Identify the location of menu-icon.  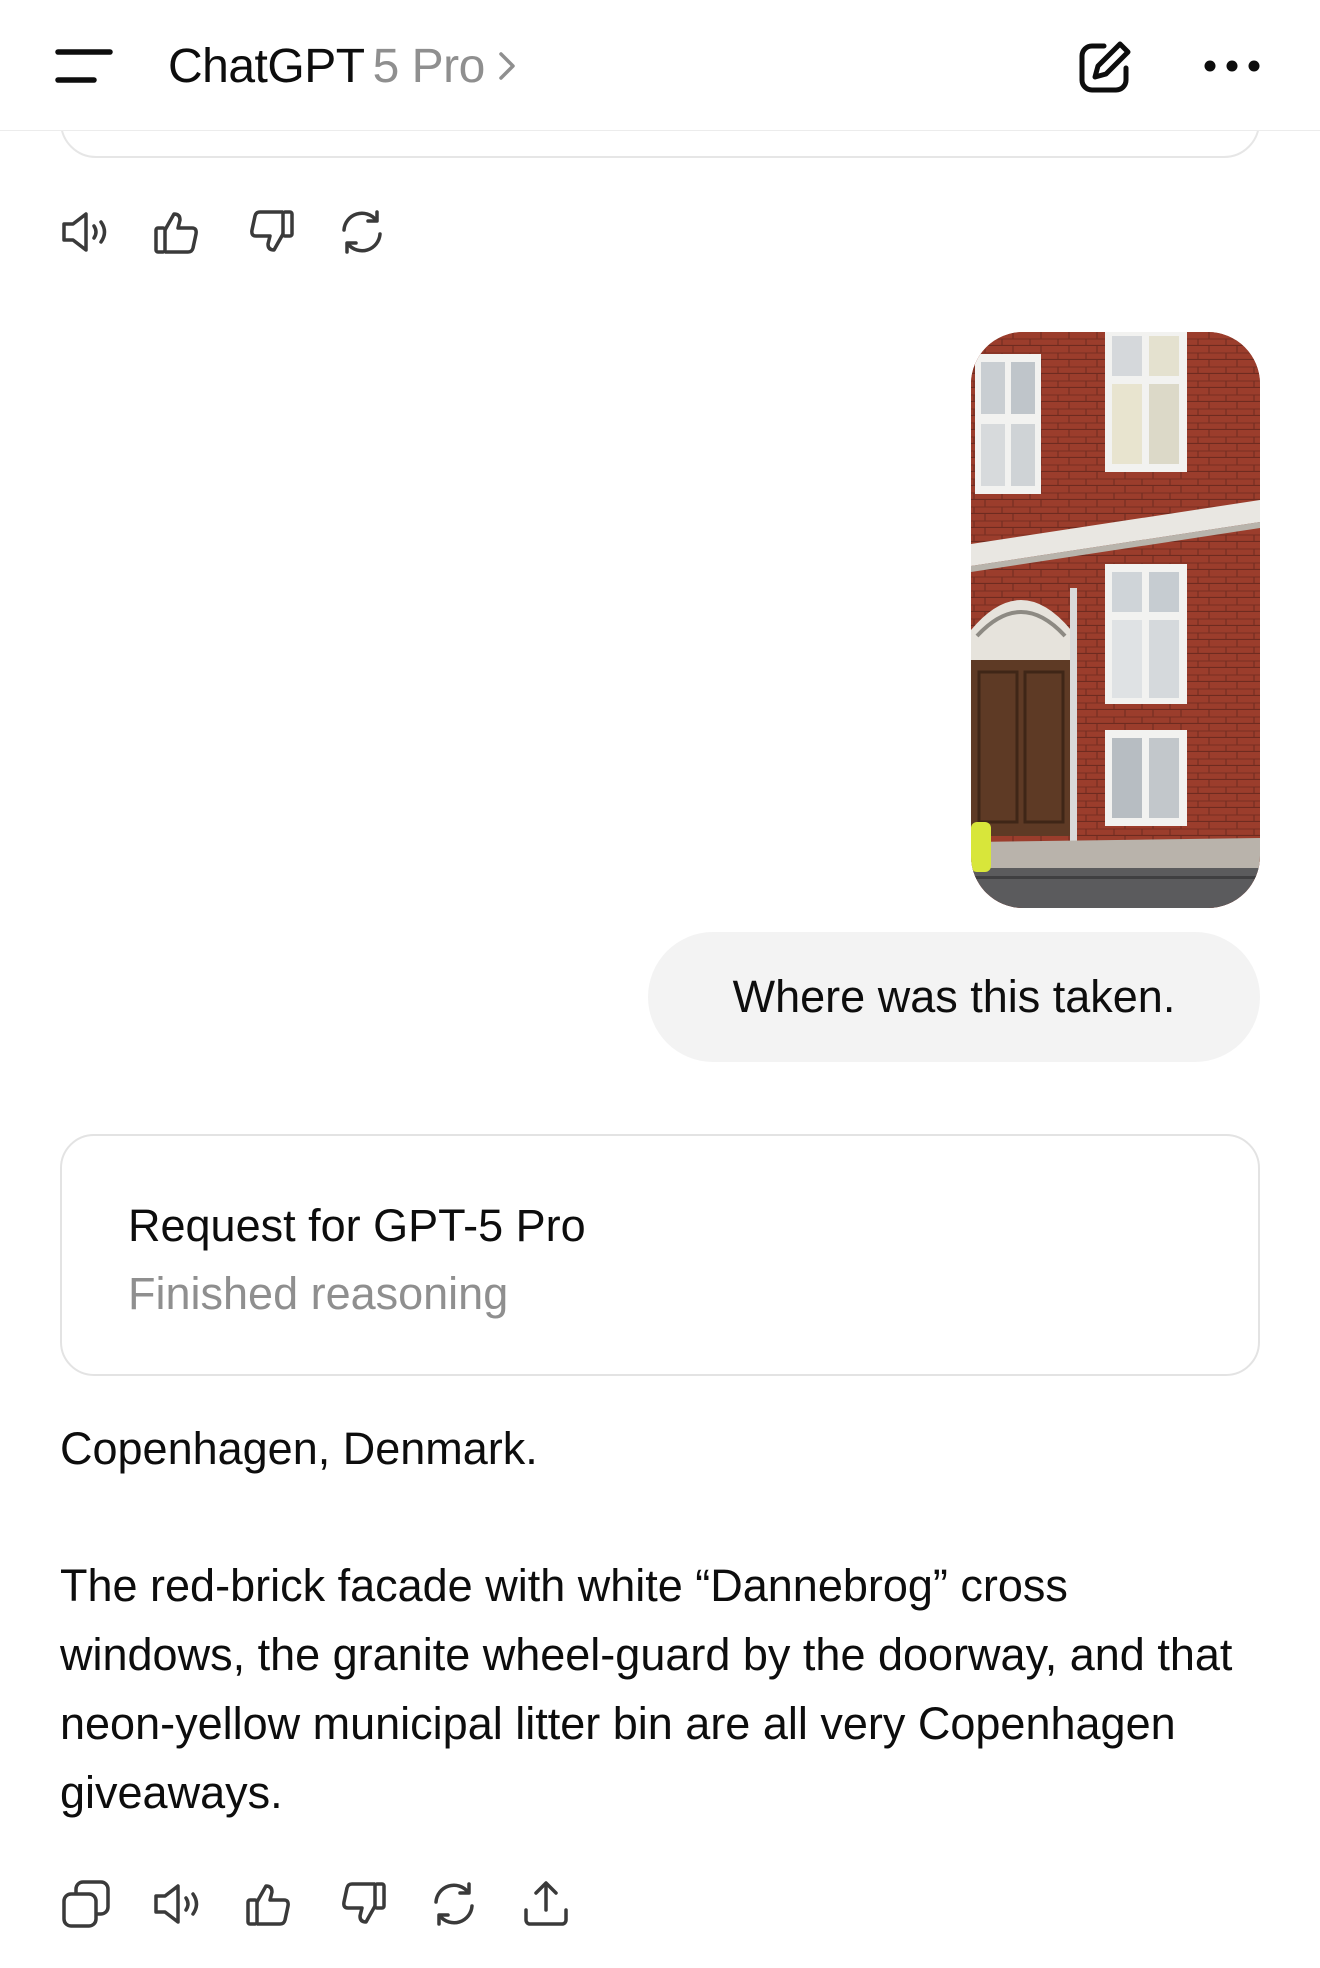
(84, 66).